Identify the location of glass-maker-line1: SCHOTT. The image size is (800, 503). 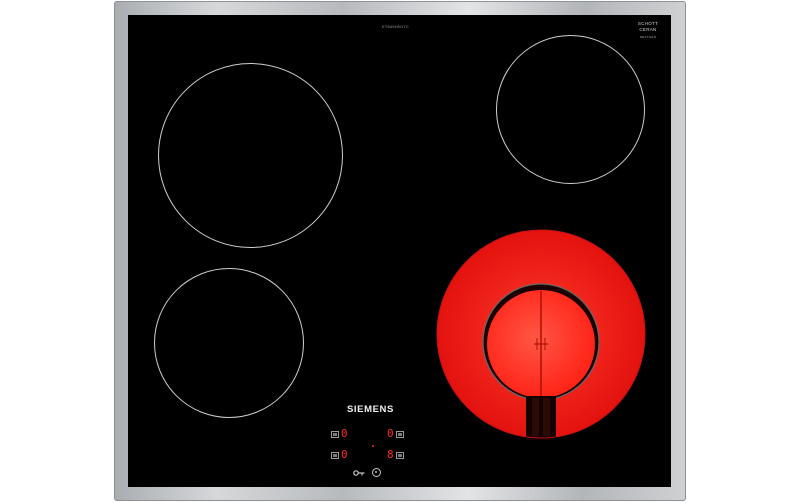
(648, 23).